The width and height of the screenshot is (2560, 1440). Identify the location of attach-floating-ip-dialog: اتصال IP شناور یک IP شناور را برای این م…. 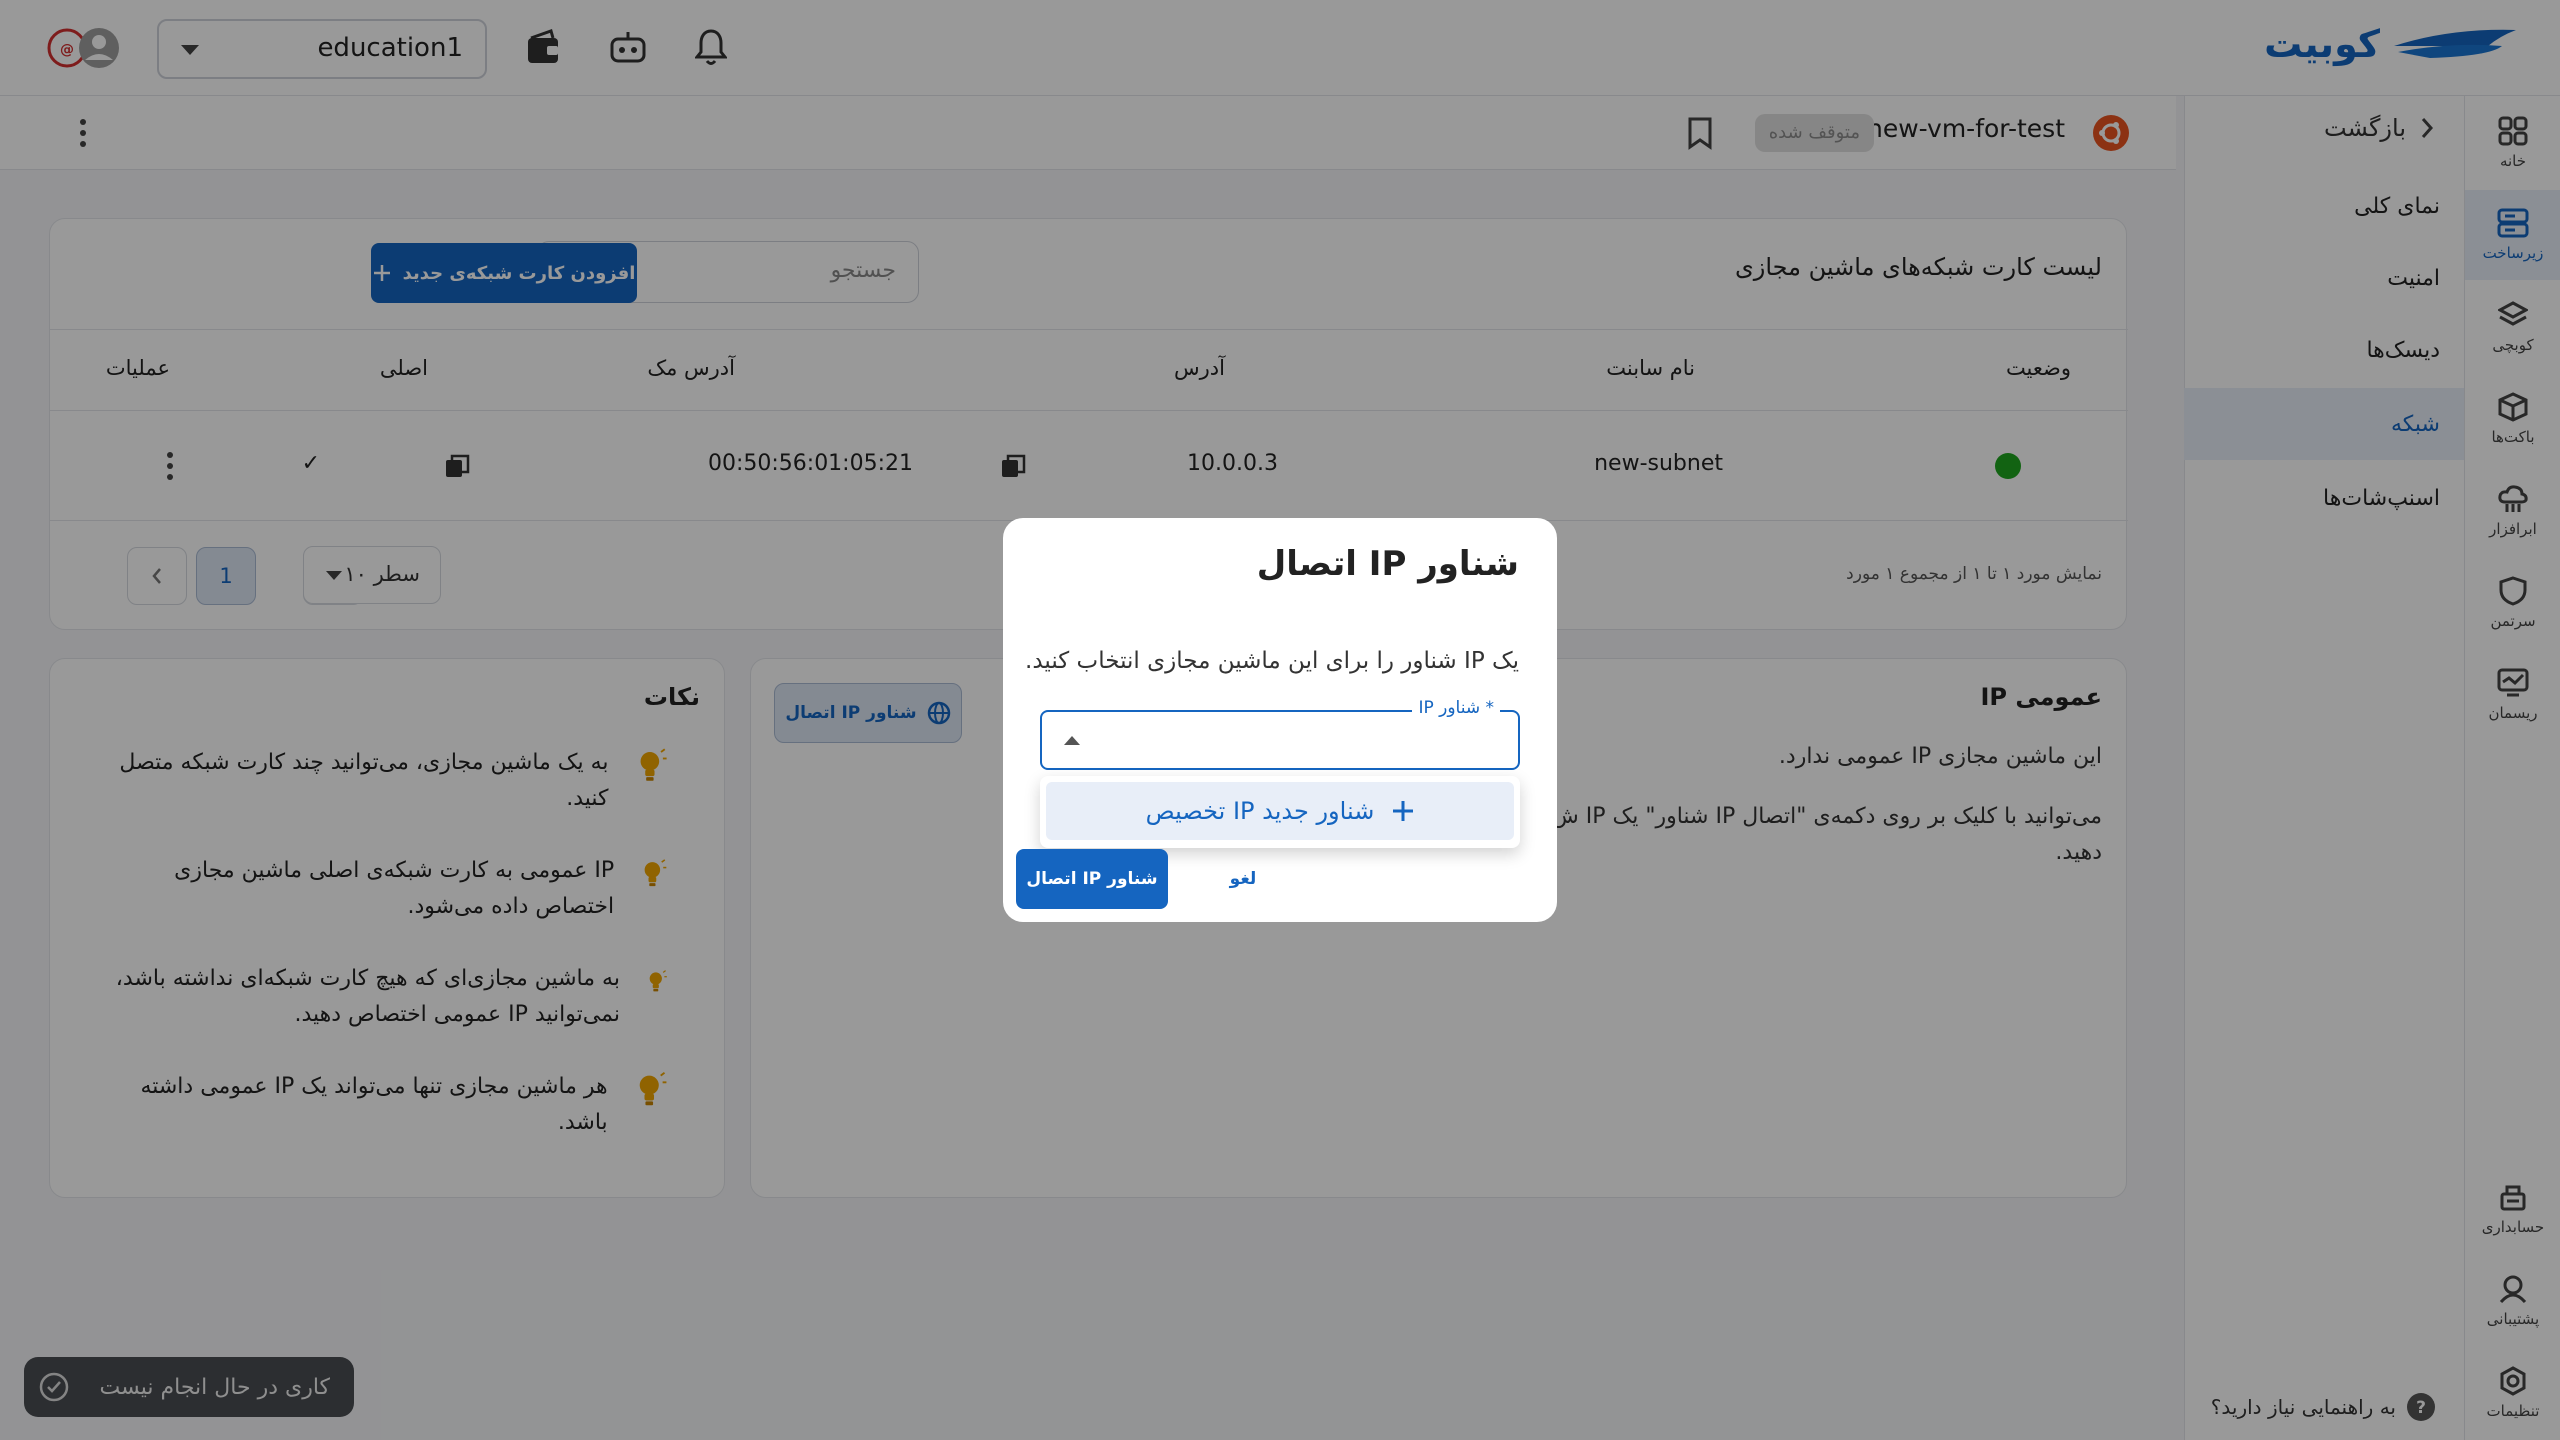
(1280, 720).